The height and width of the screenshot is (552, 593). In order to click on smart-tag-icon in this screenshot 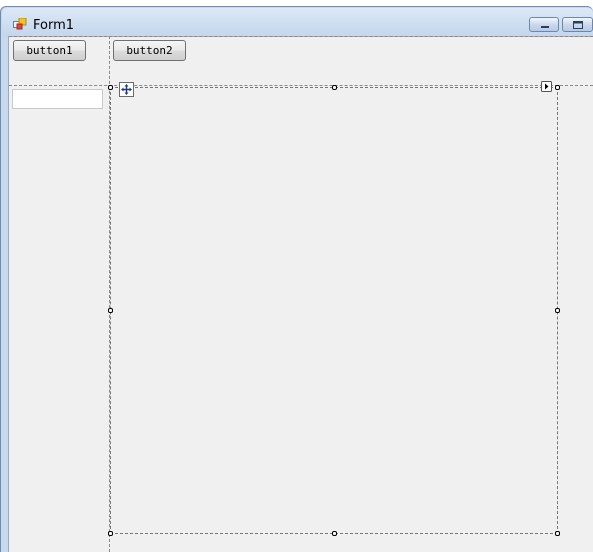, I will do `click(546, 86)`.